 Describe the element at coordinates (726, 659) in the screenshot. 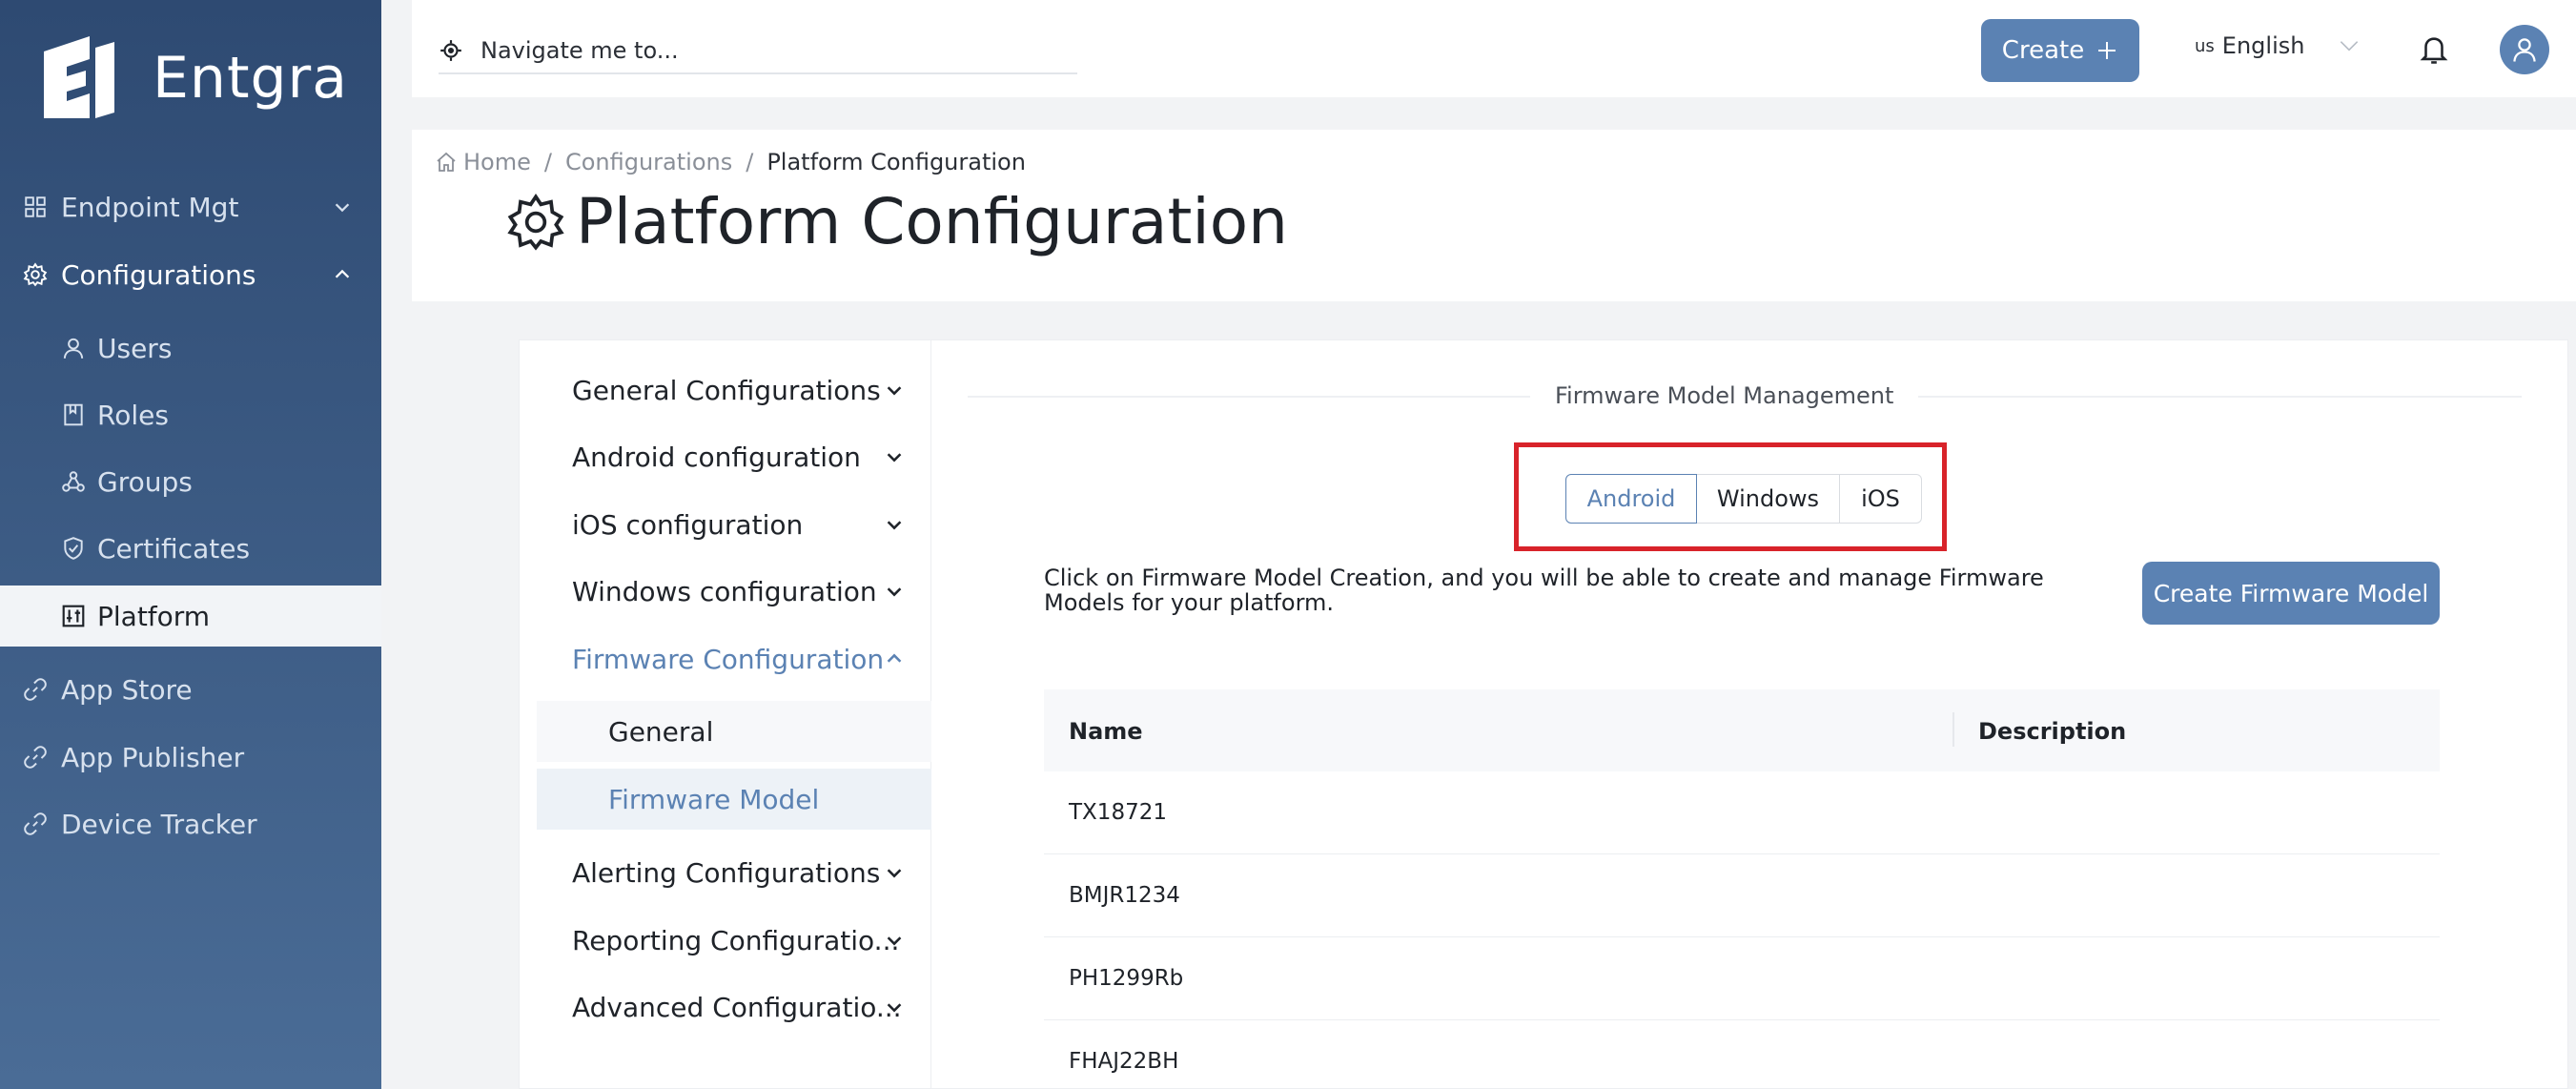

I see `submenu-firmware-configuration: Firmware Configuration` at that location.